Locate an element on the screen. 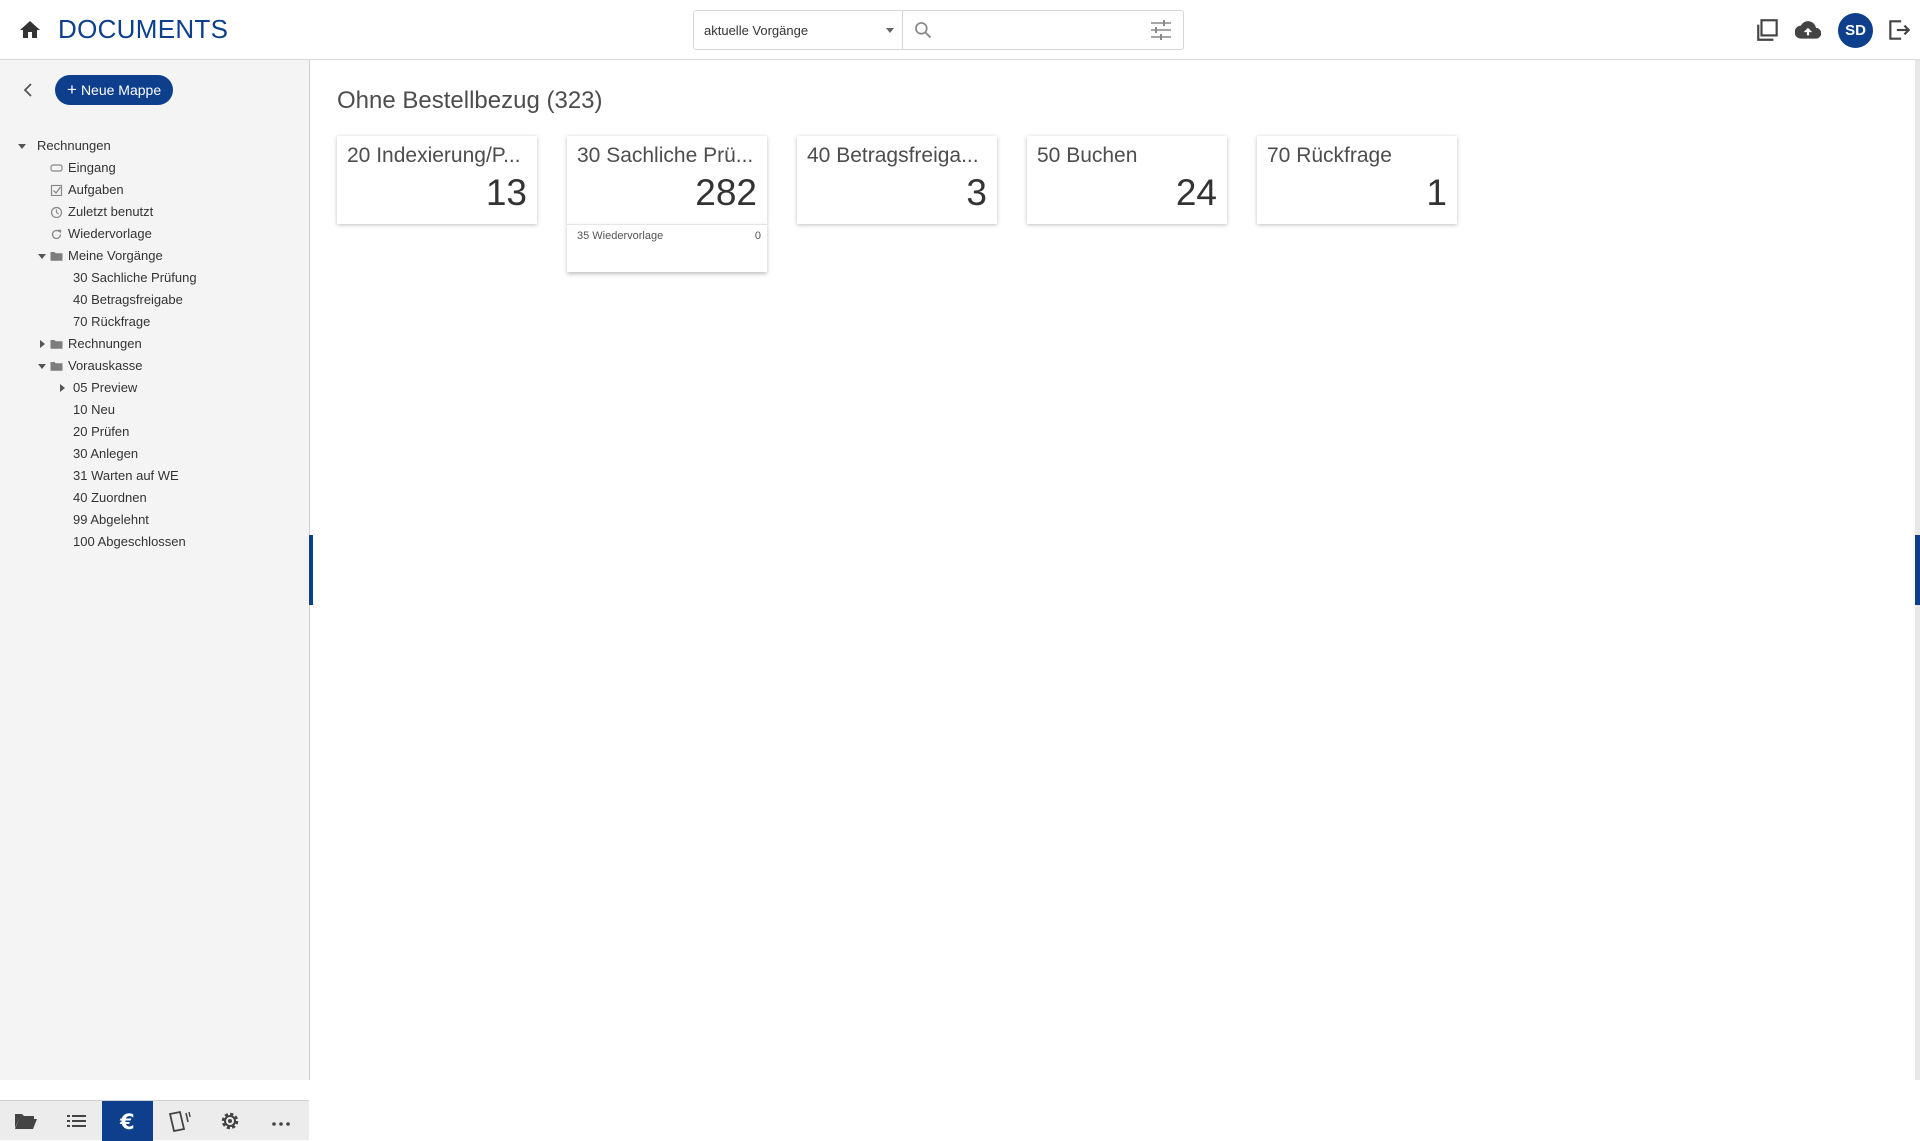 This screenshot has width=1920, height=1141. status-tile: 50 Buchen 24 is located at coordinates (1127, 180).